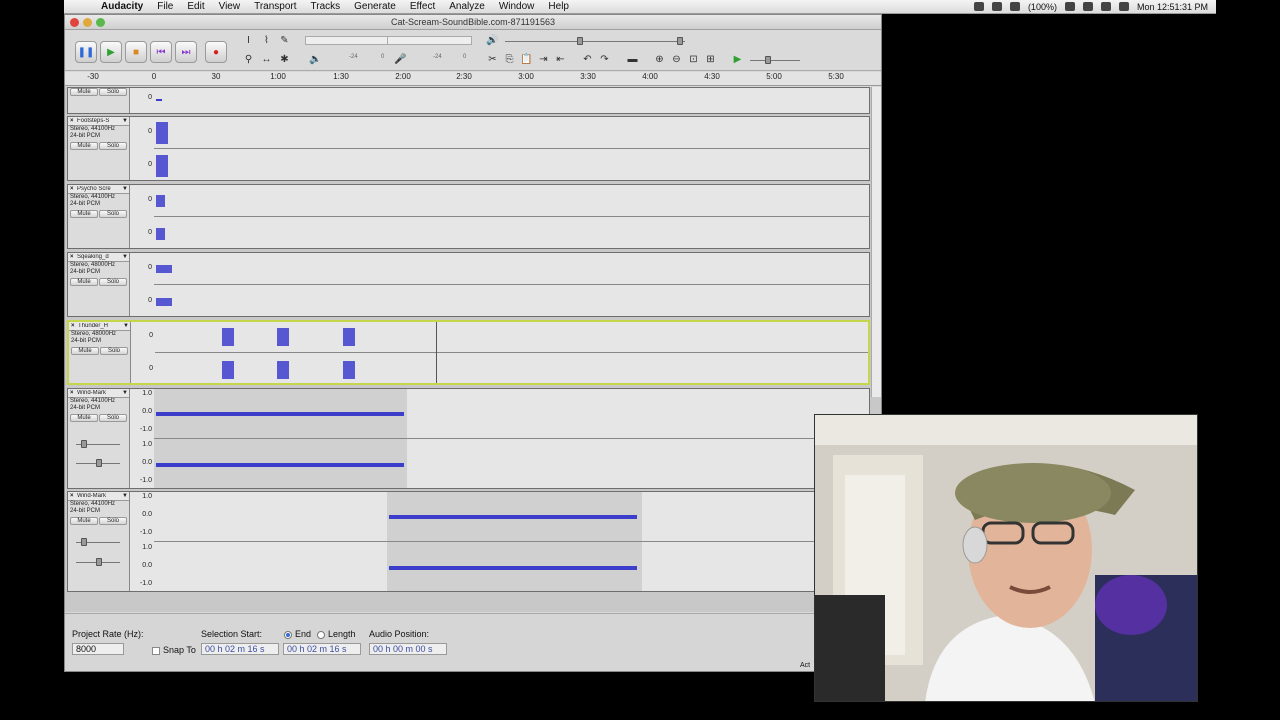 The image size is (1280, 720). Describe the element at coordinates (216, 52) in the screenshot. I see `record-button: ●` at that location.